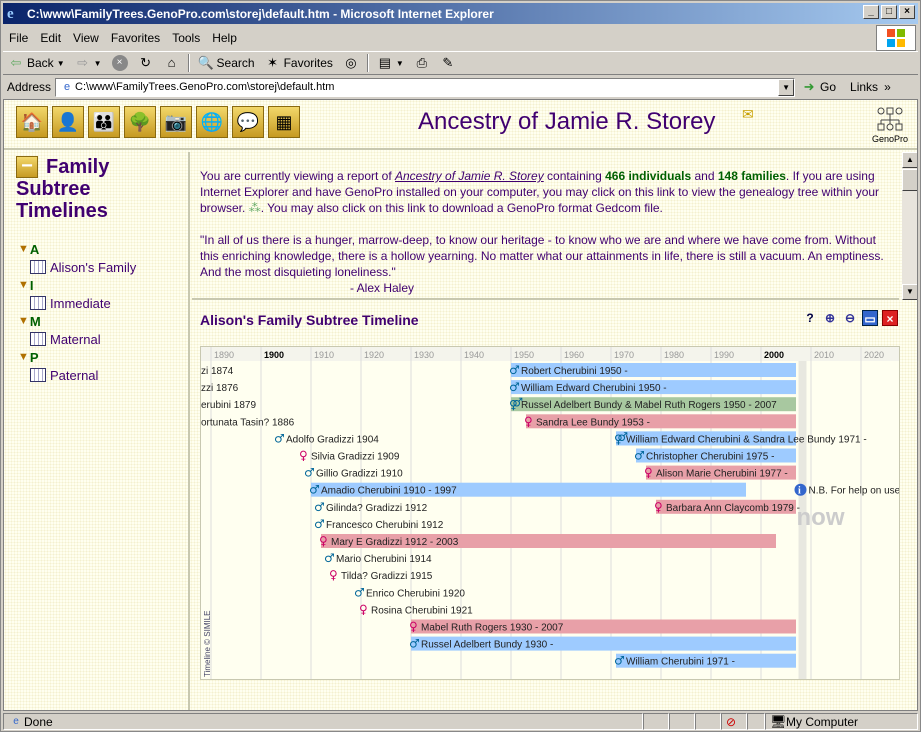 This screenshot has height=732, width=921. I want to click on decade-label: 1920, so click(374, 355).